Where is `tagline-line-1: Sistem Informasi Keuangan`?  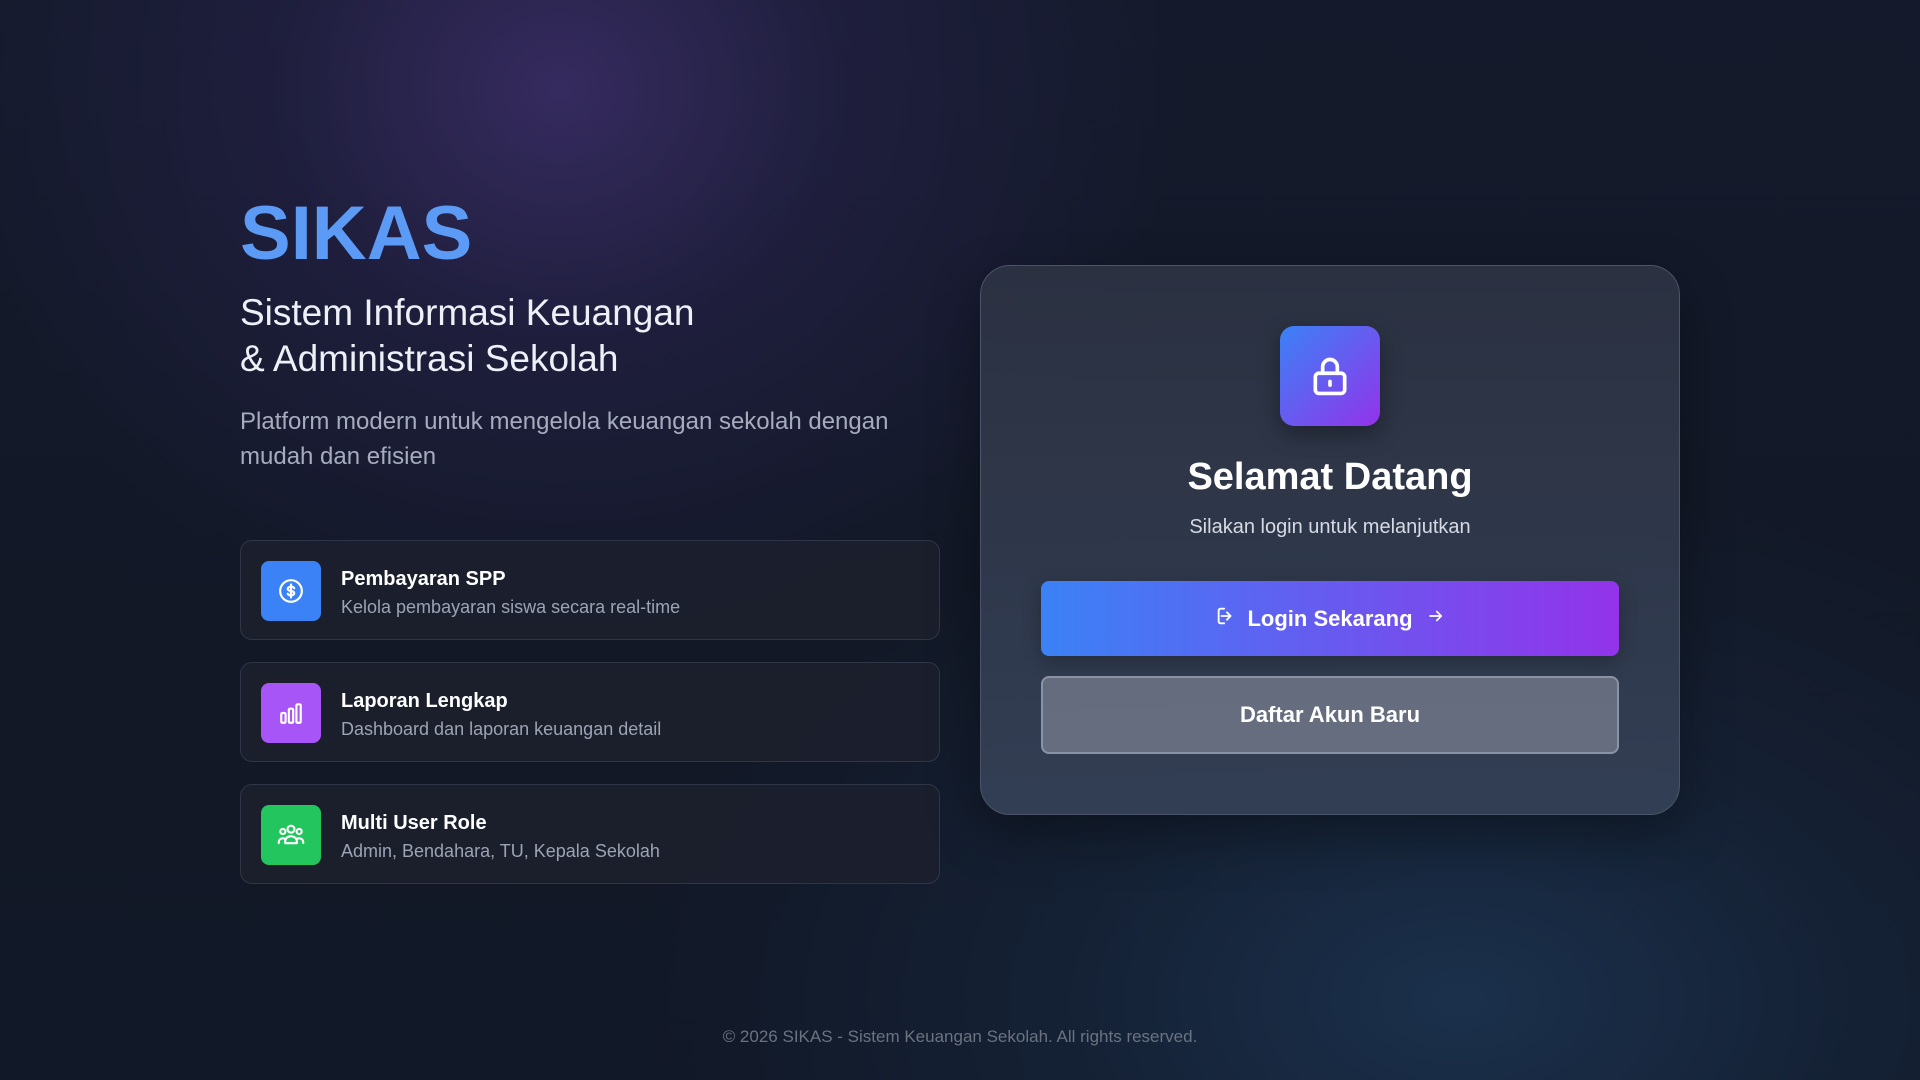 tagline-line-1: Sistem Informasi Keuangan is located at coordinates (467, 312).